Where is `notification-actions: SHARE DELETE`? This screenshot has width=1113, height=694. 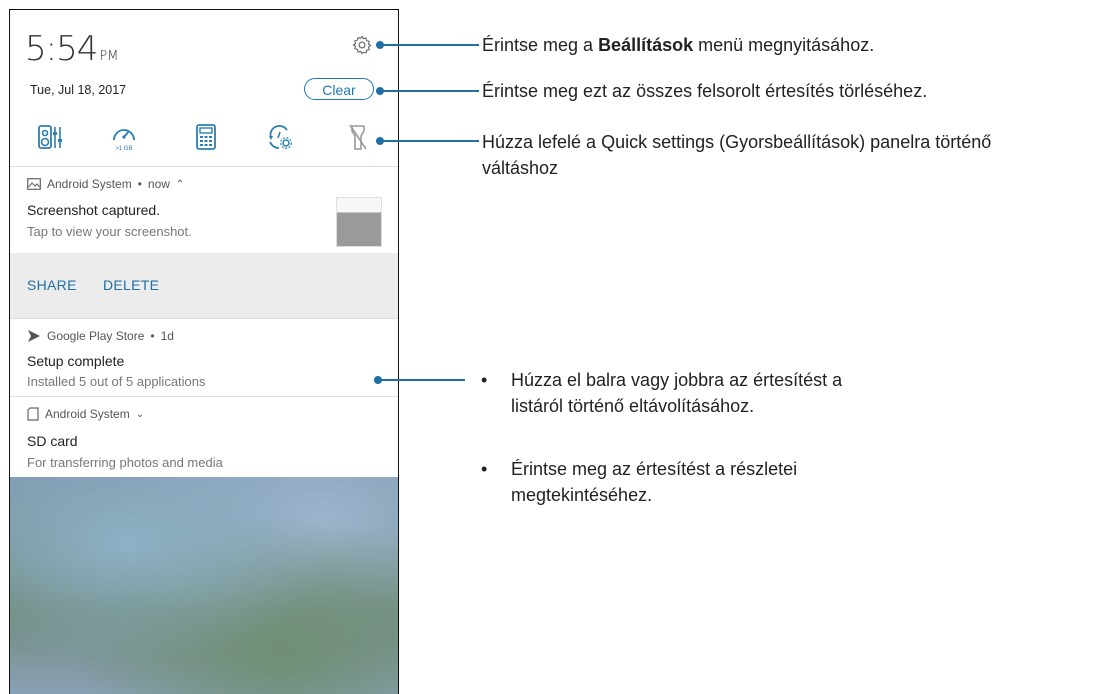 notification-actions: SHARE DELETE is located at coordinates (204, 285).